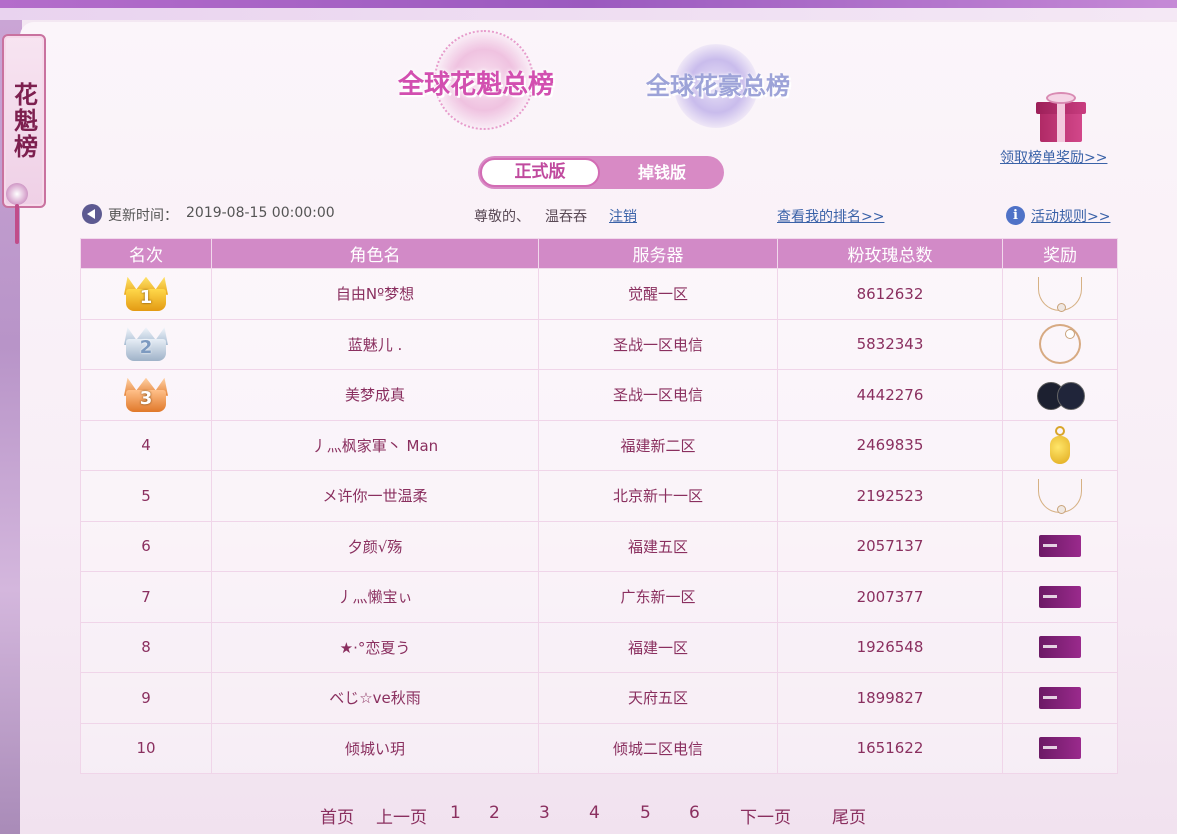  I want to click on rank-cell: 1, so click(146, 294).